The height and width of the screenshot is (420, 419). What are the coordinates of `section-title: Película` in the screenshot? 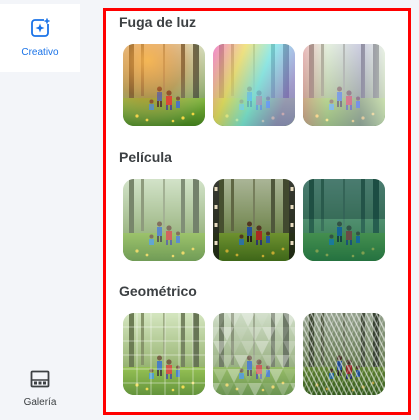 It's located at (145, 157).